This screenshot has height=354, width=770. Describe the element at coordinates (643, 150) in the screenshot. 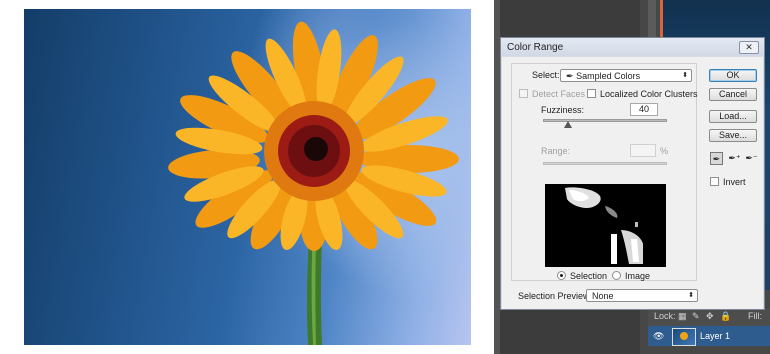

I see `range-input` at that location.